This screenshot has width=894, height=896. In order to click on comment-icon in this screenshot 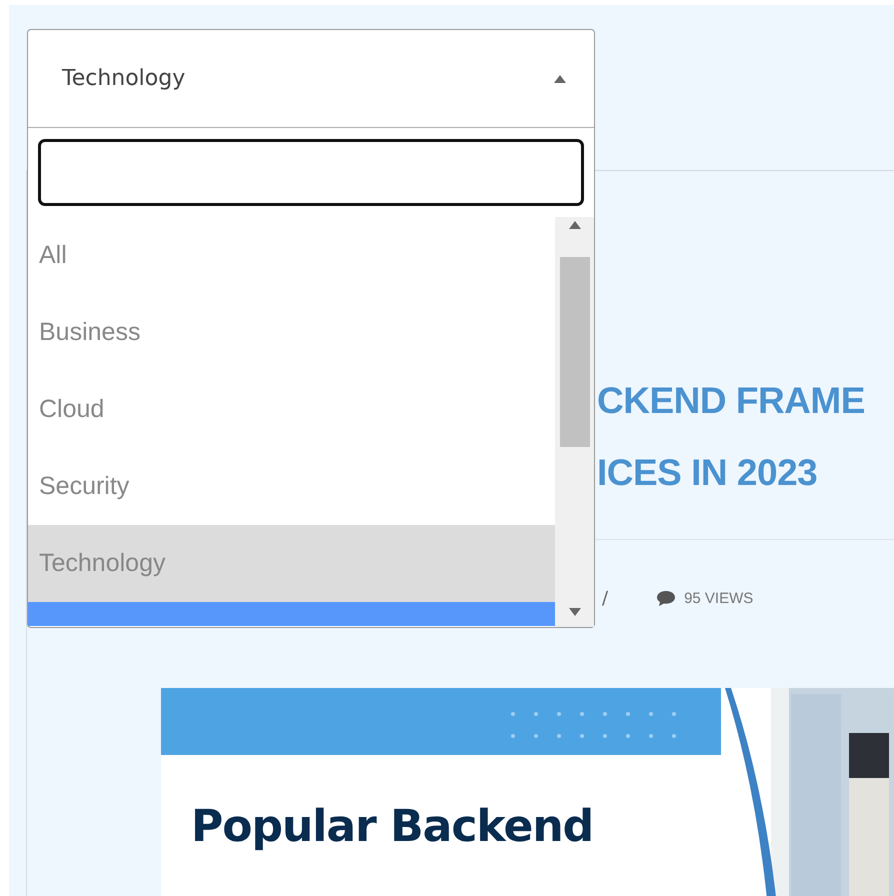, I will do `click(666, 598)`.